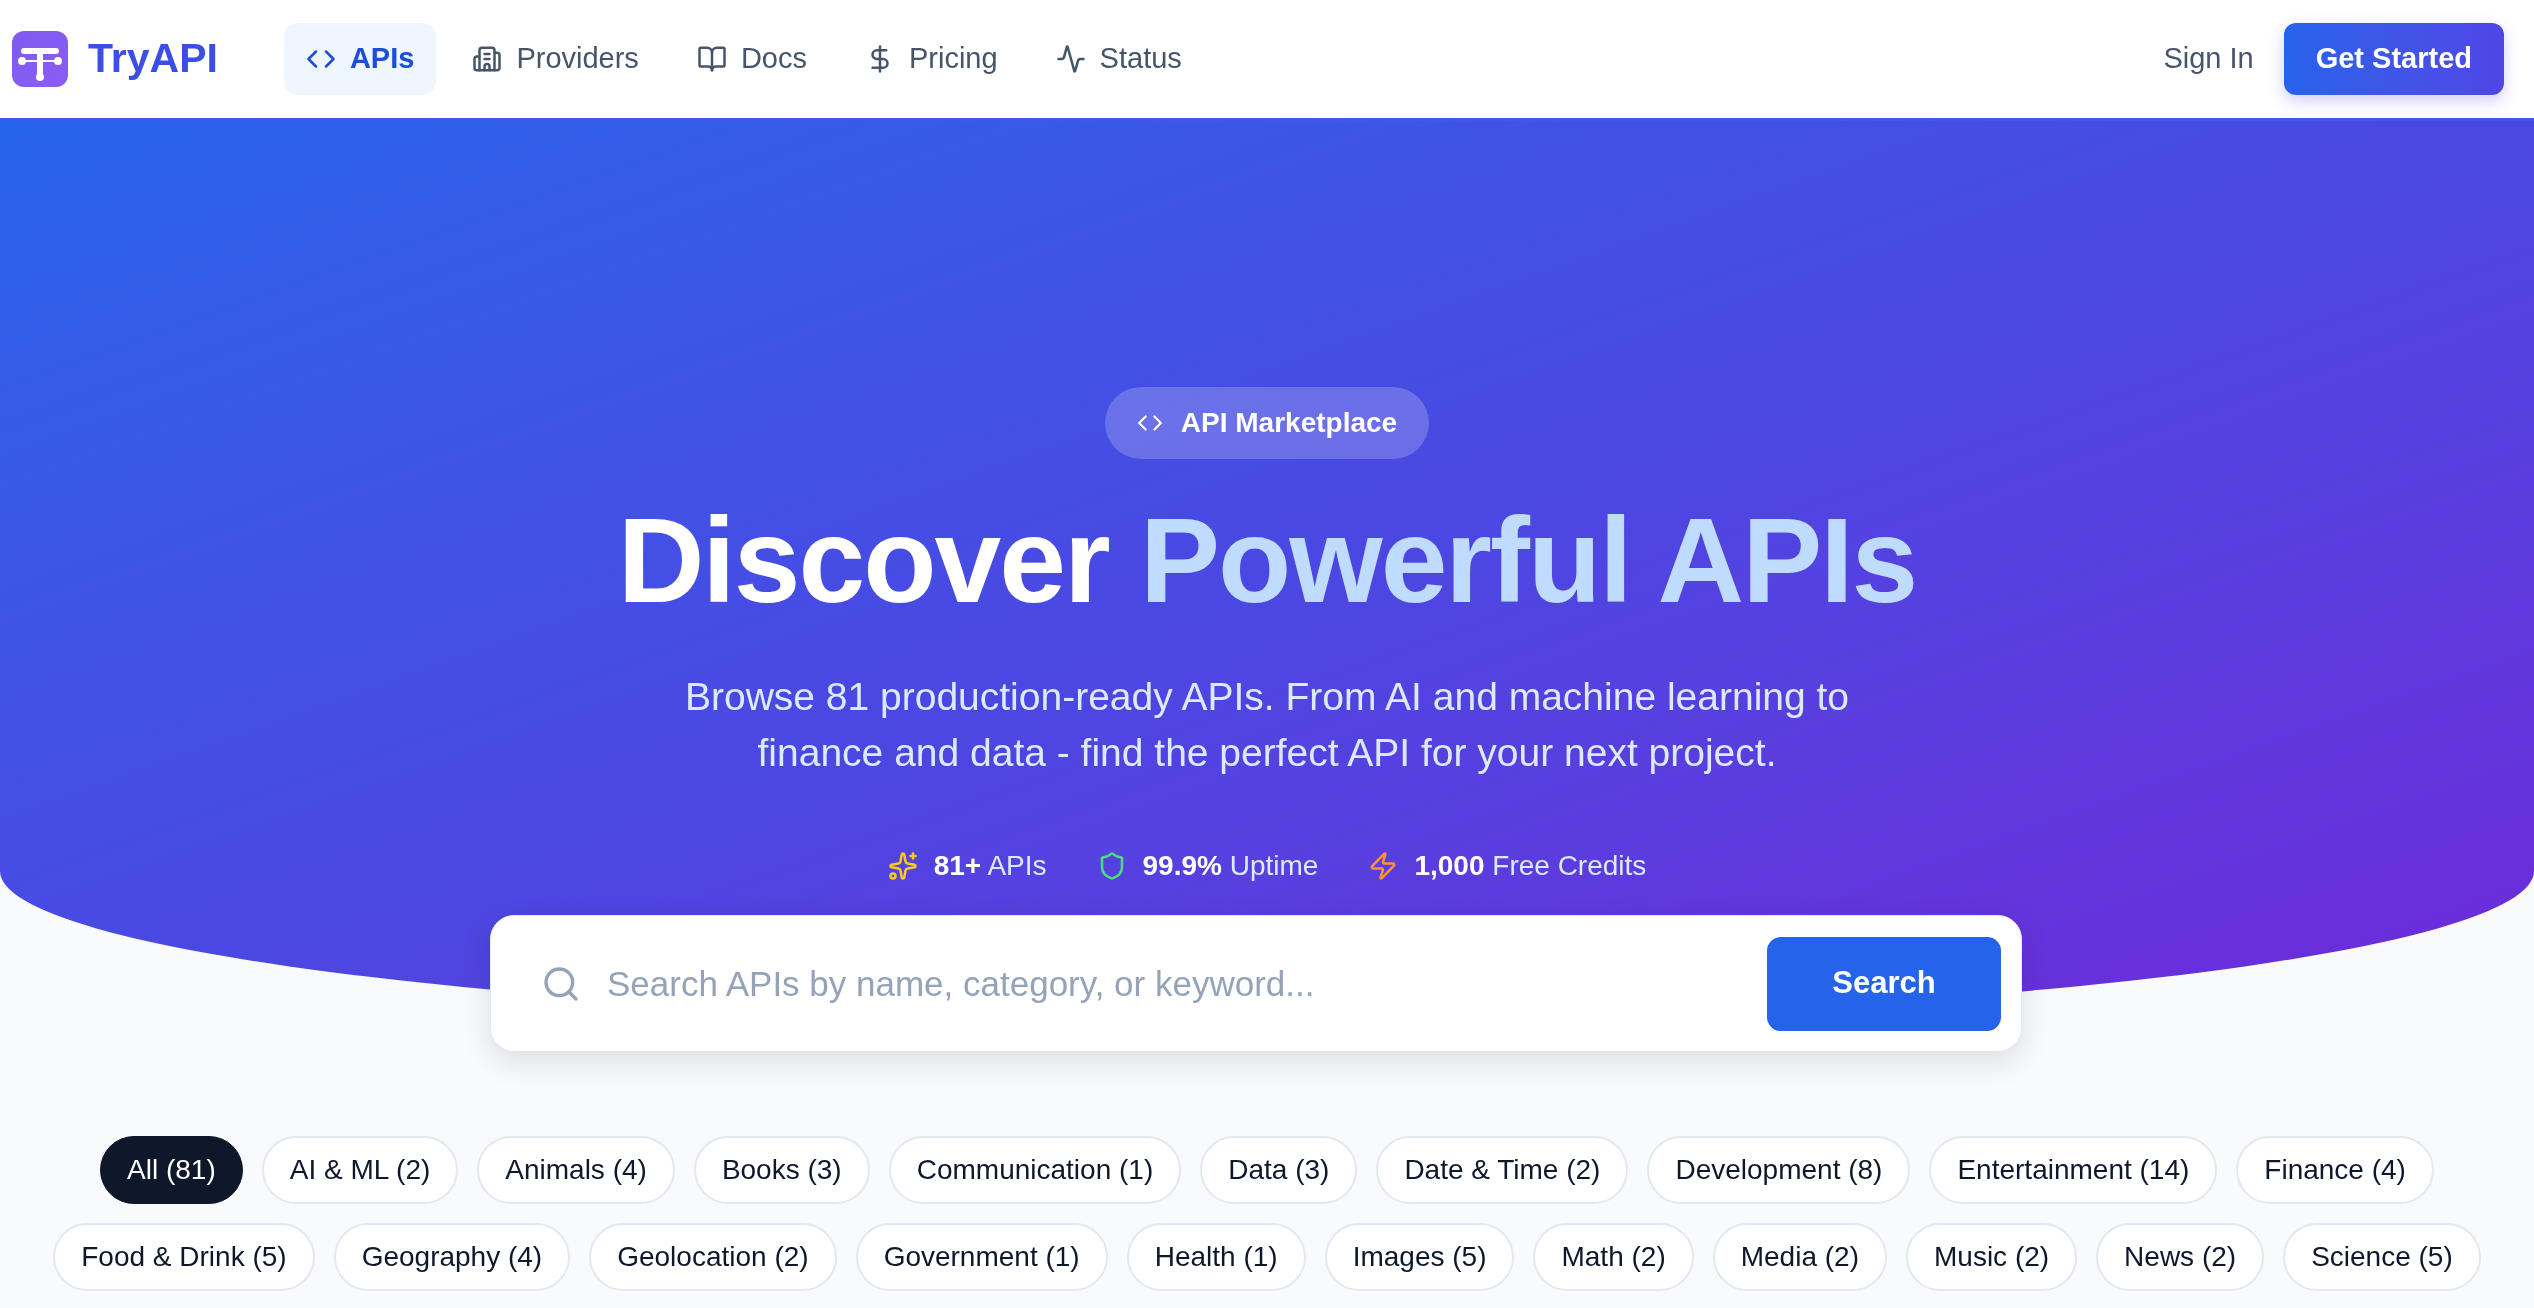 Image resolution: width=2534 pixels, height=1308 pixels. Describe the element at coordinates (1267, 560) in the screenshot. I see `hero-title: Discover Powerful APIs` at that location.